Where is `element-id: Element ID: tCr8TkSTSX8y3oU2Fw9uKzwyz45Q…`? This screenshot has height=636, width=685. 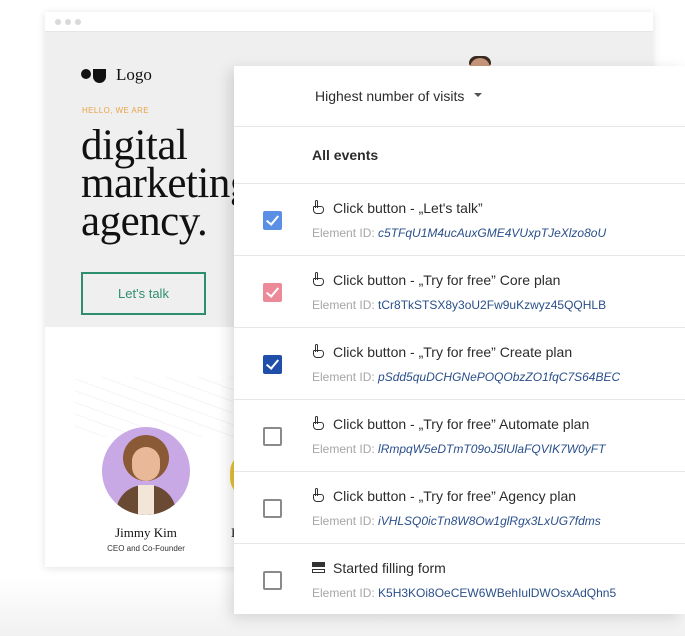
element-id: Element ID: tCr8TkSTSX8y3oU2Fw9uKzwyz45Q… is located at coordinates (459, 305).